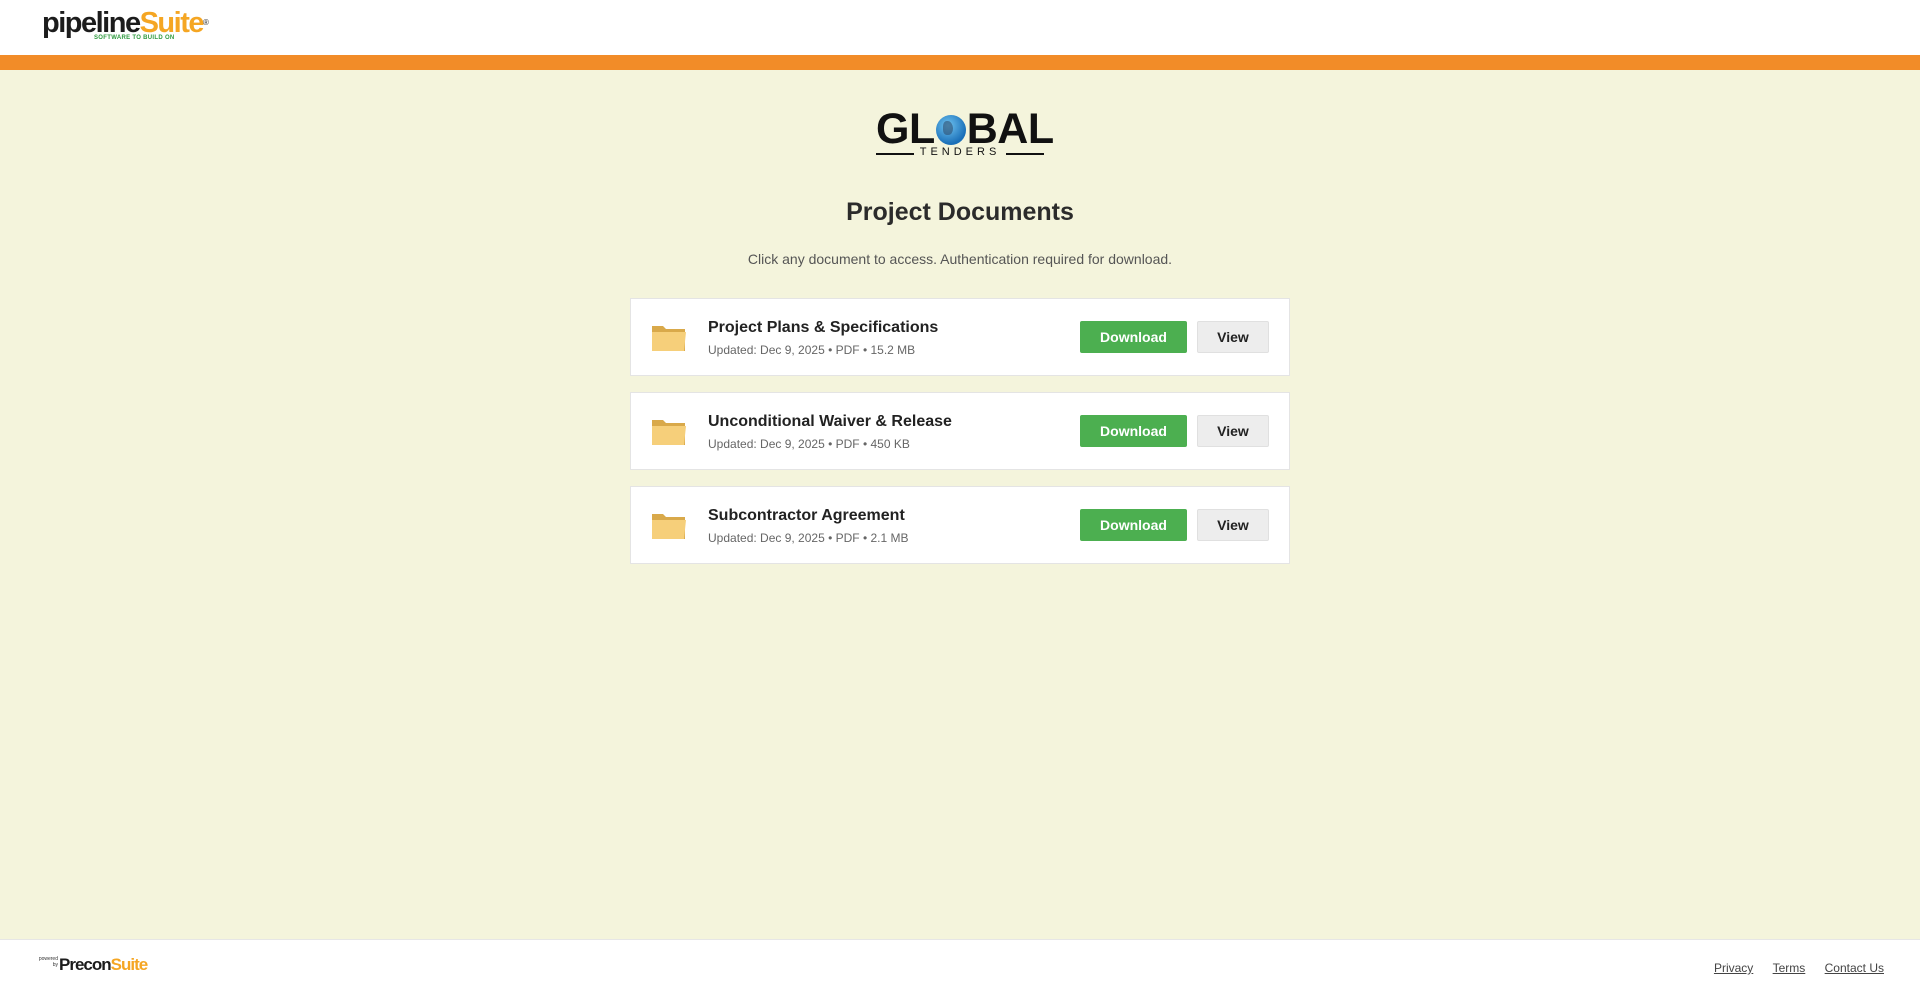 This screenshot has width=1920, height=994. I want to click on document-title: Project Plans & Specifications, so click(823, 327).